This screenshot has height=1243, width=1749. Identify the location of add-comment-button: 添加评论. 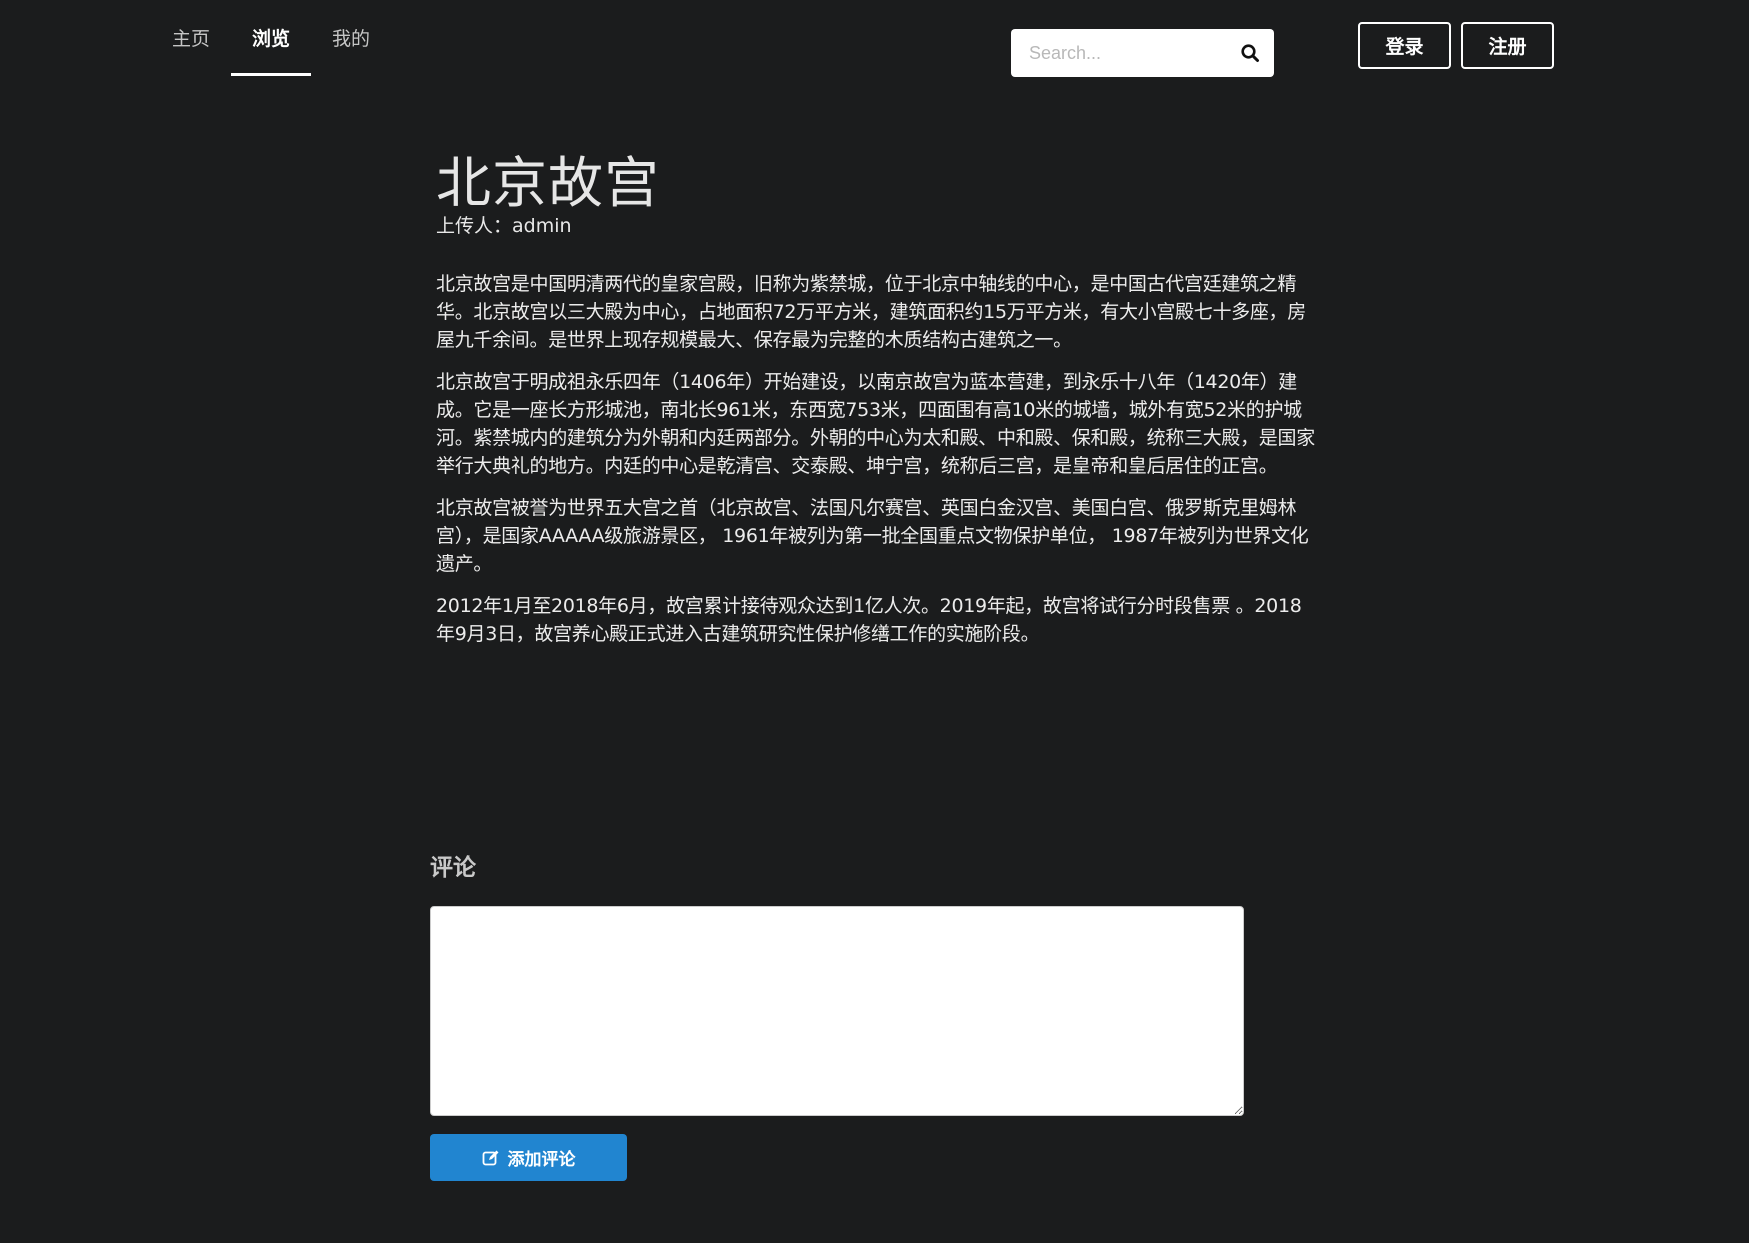
(528, 1157).